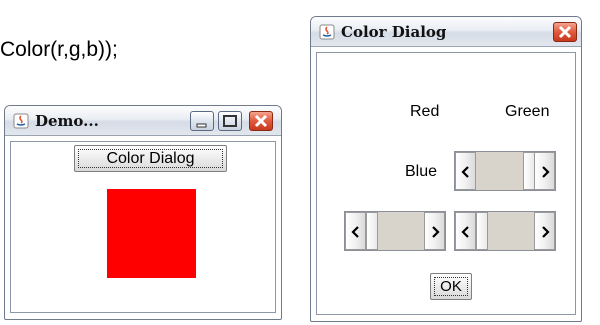 The image size is (600, 325). I want to click on maximize-button, so click(230, 121).